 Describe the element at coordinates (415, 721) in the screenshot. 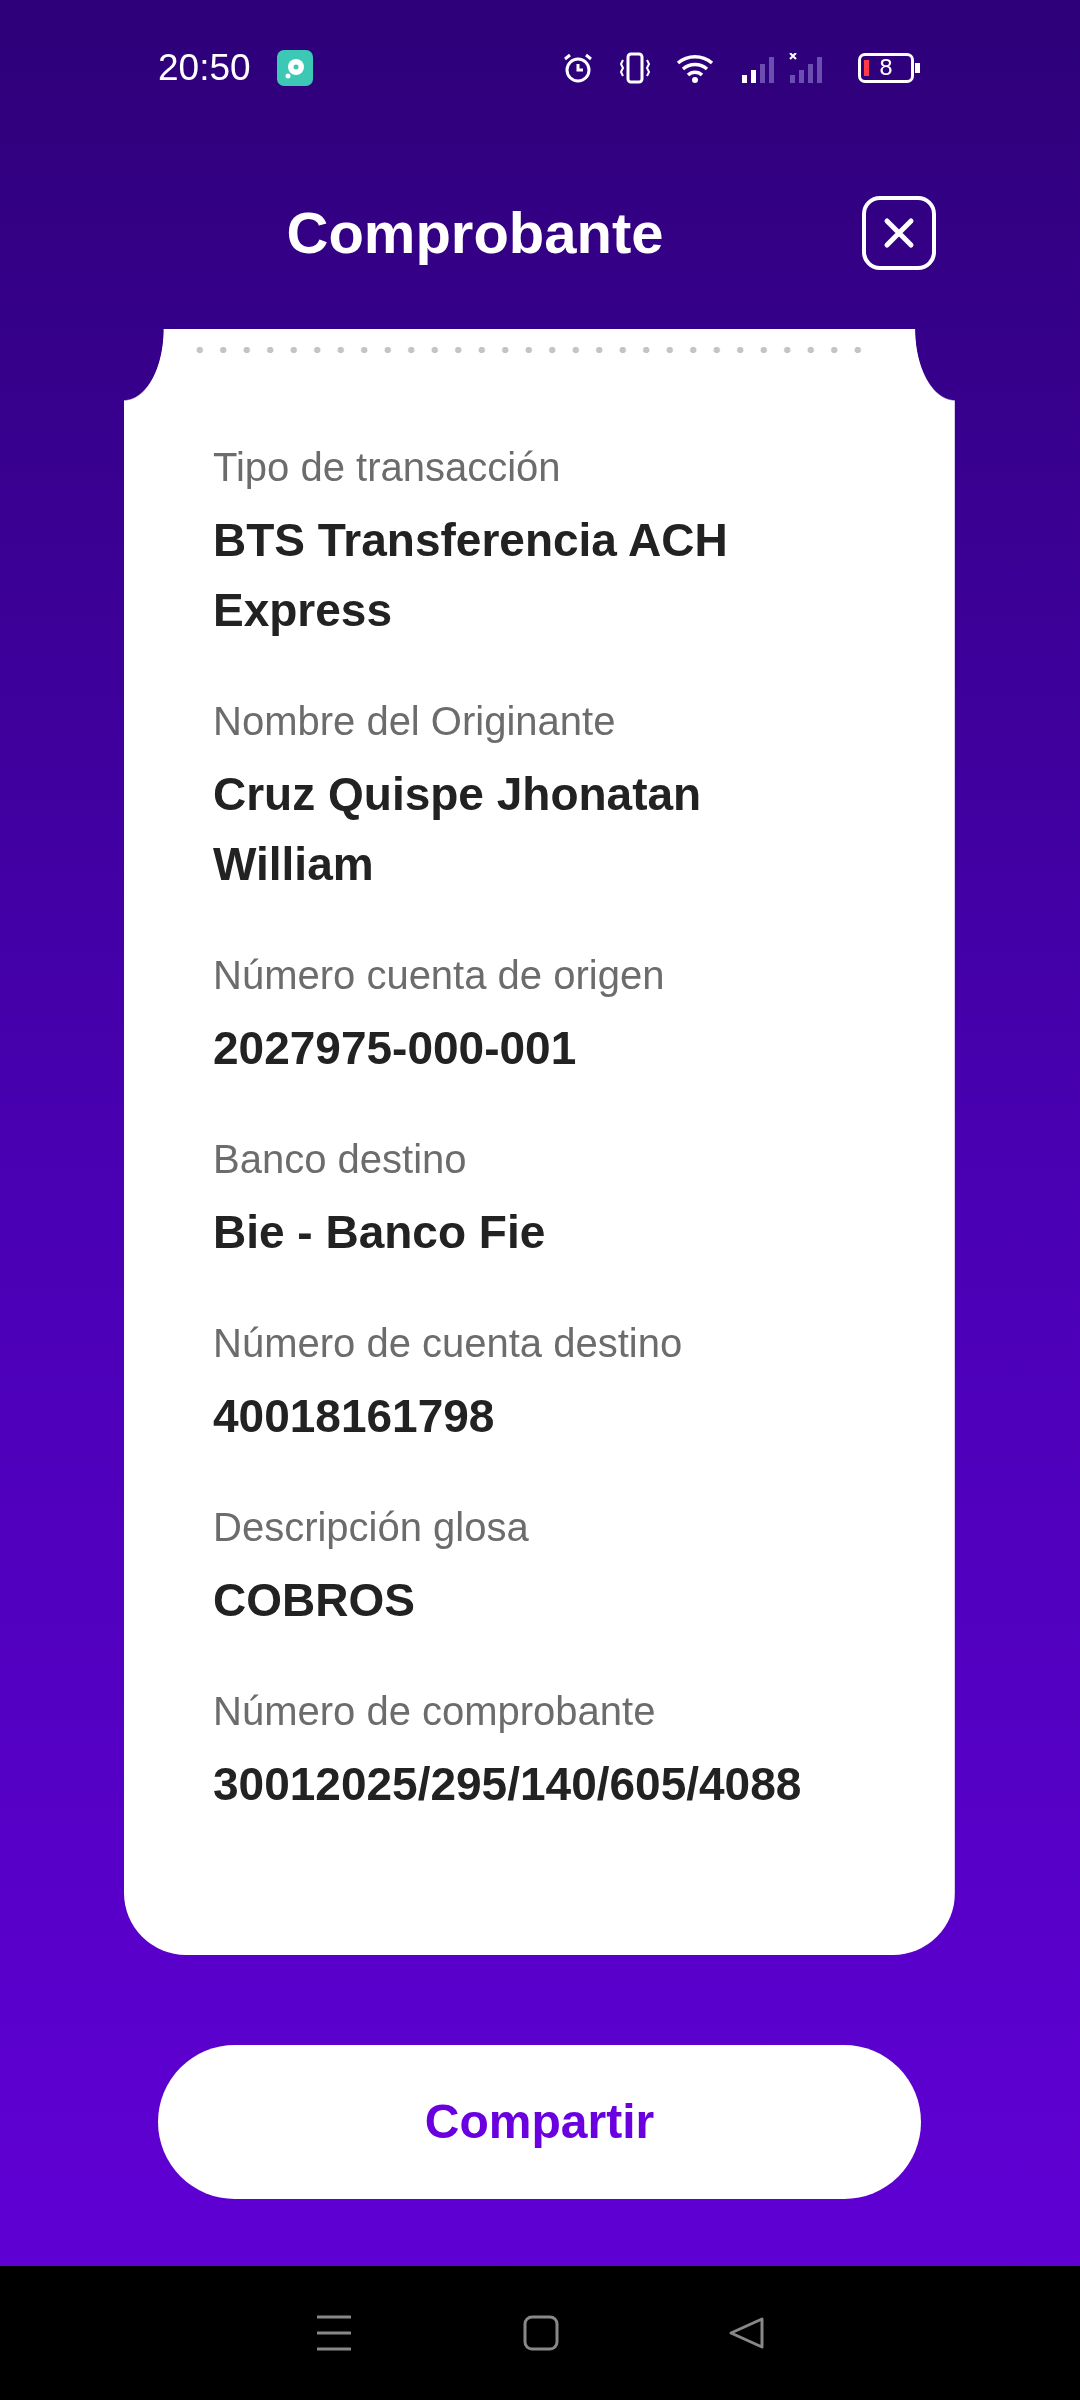

I see `field-label: Nombre del Originante` at that location.